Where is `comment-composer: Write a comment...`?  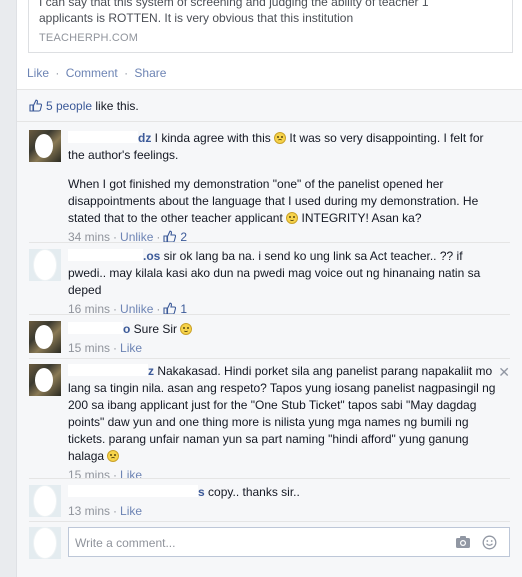
comment-composer: Write a comment... is located at coordinates (269, 544).